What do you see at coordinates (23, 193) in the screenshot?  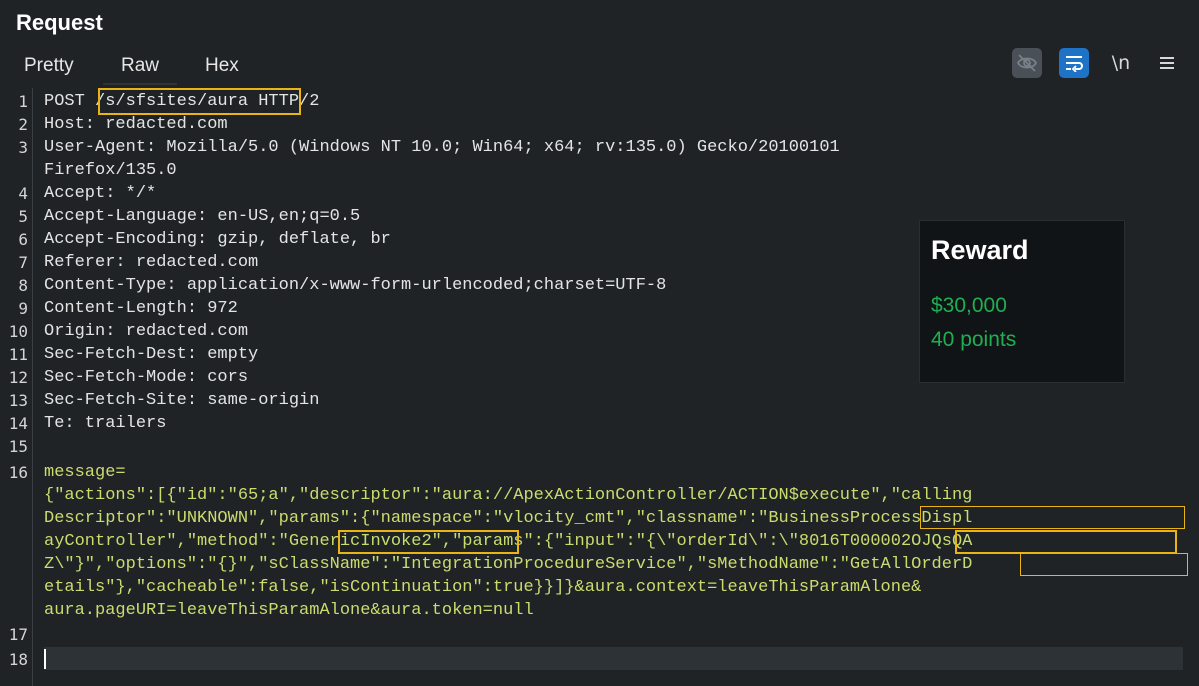 I see `line-number: 4` at bounding box center [23, 193].